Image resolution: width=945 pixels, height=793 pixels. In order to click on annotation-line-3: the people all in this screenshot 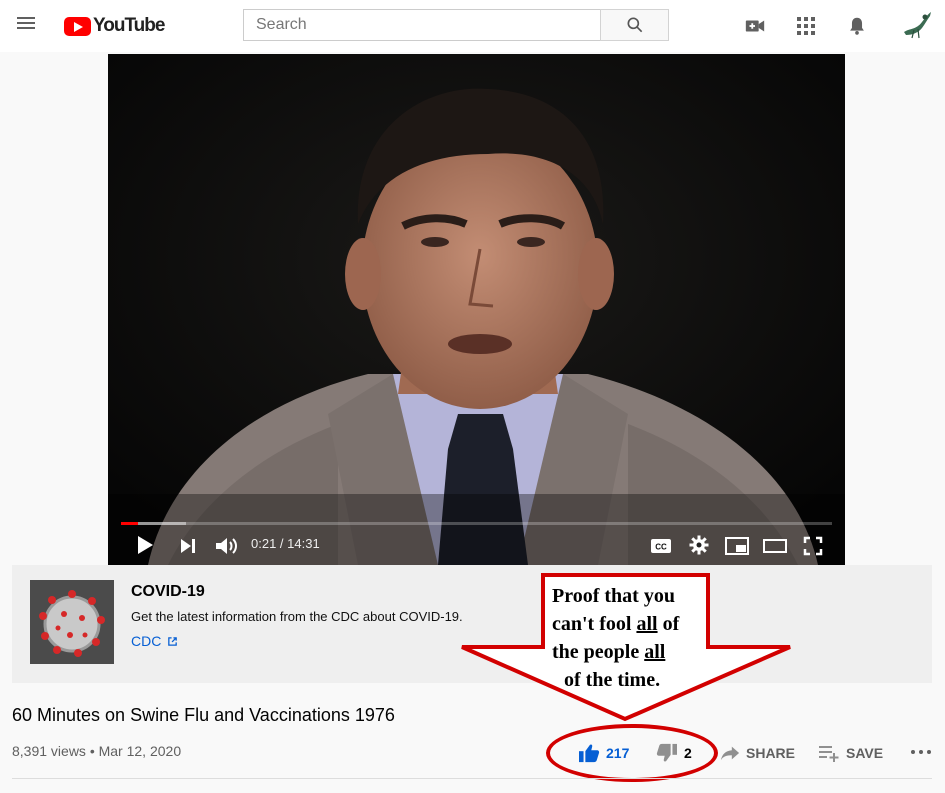, I will do `click(609, 652)`.